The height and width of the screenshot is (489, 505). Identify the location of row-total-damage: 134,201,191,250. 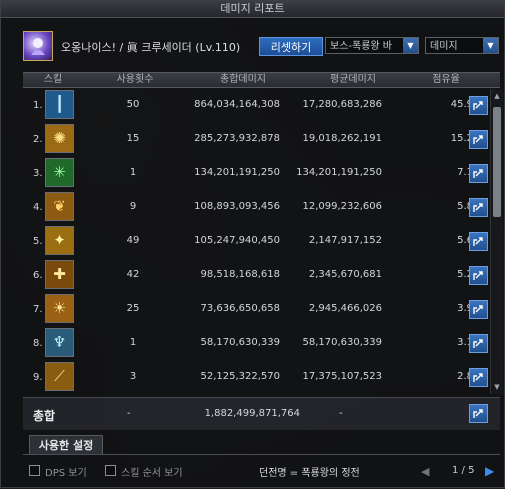
(237, 172).